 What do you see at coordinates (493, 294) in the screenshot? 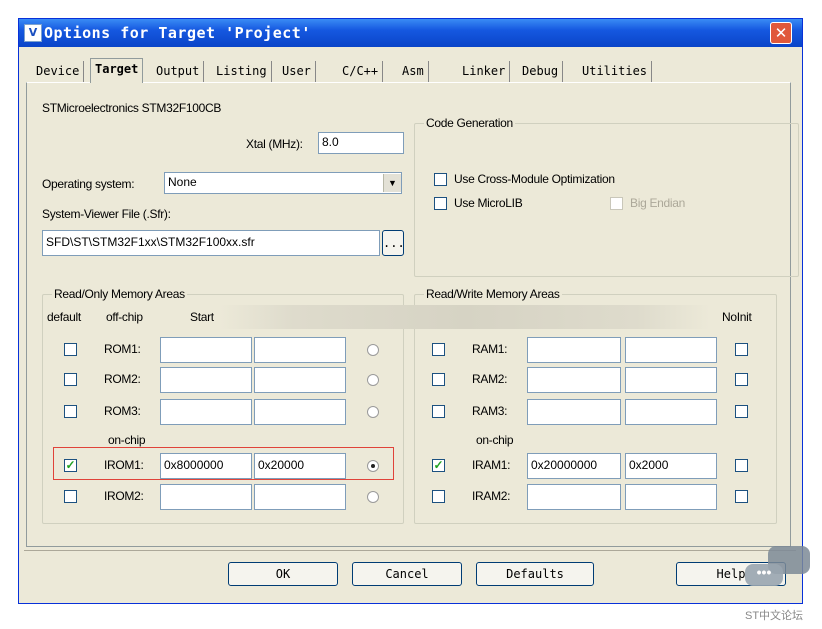
I see `rw-memory-title: Read/Write Memory Areas` at bounding box center [493, 294].